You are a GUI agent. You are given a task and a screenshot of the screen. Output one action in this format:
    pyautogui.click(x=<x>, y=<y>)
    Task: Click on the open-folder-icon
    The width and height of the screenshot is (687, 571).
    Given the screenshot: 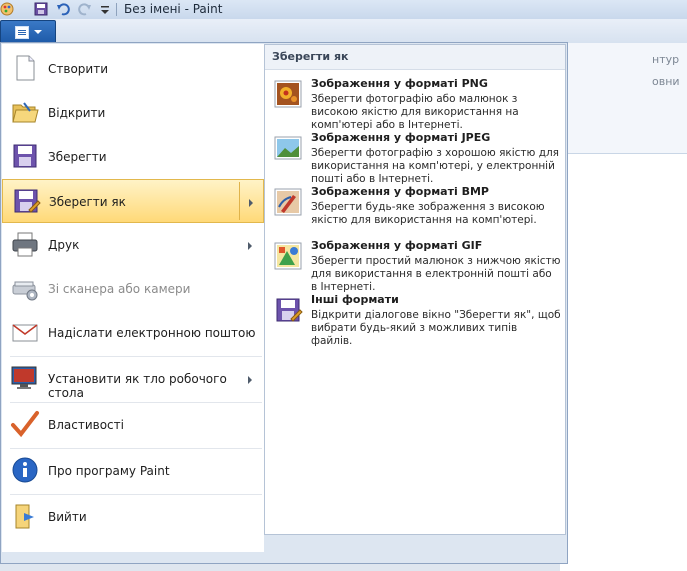 What is the action you would take?
    pyautogui.click(x=25, y=112)
    